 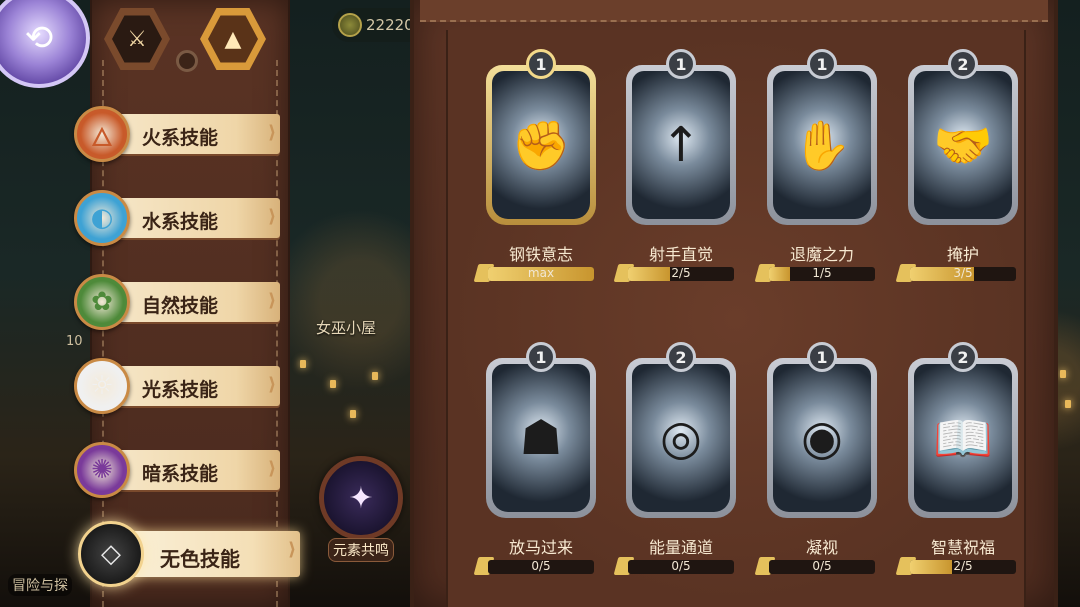 What do you see at coordinates (734, 11) in the screenshot?
I see `panel-top-bar` at bounding box center [734, 11].